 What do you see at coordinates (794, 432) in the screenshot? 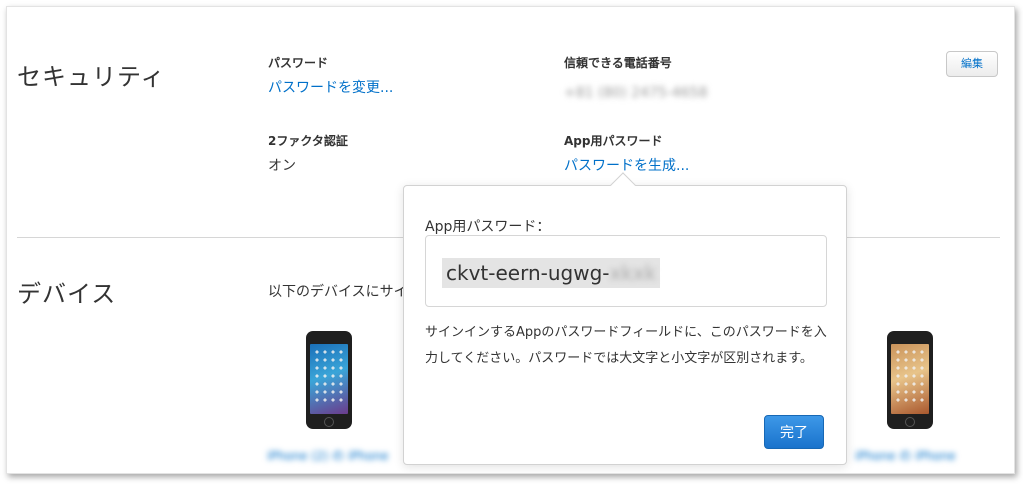
I see `done-button: 完了` at bounding box center [794, 432].